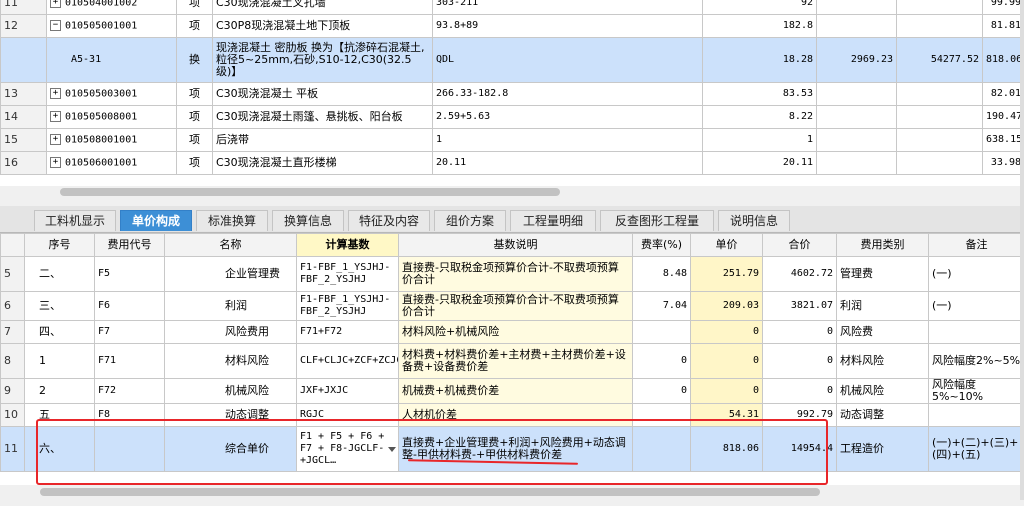 The width and height of the screenshot is (1024, 506). Describe the element at coordinates (657, 220) in the screenshot. I see `tab-8: 反查图形工程量` at that location.